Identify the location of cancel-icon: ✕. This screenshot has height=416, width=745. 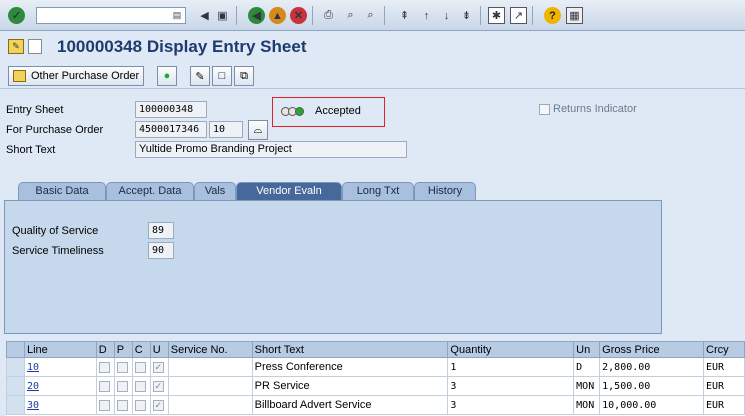
(298, 15).